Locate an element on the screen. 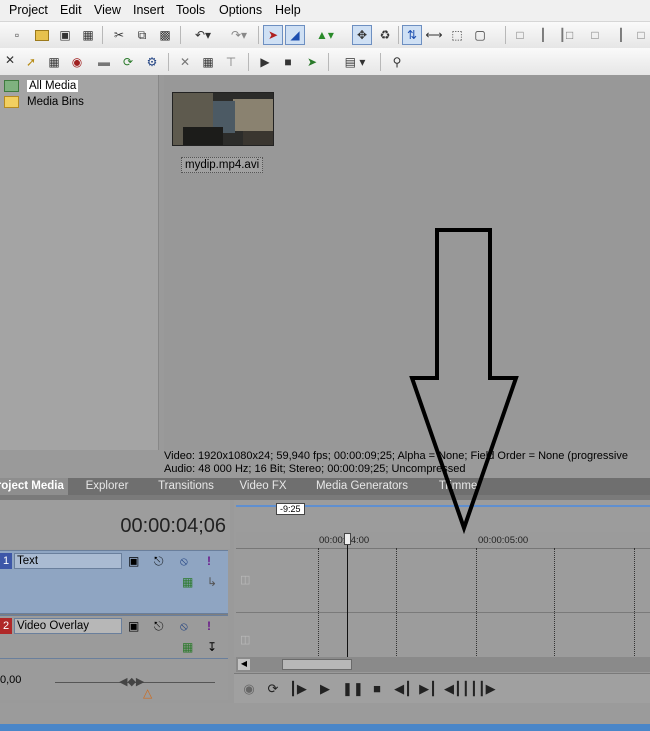 Image resolution: width=650 pixels, height=731 pixels. remove-media-icon: ▬ is located at coordinates (104, 62).